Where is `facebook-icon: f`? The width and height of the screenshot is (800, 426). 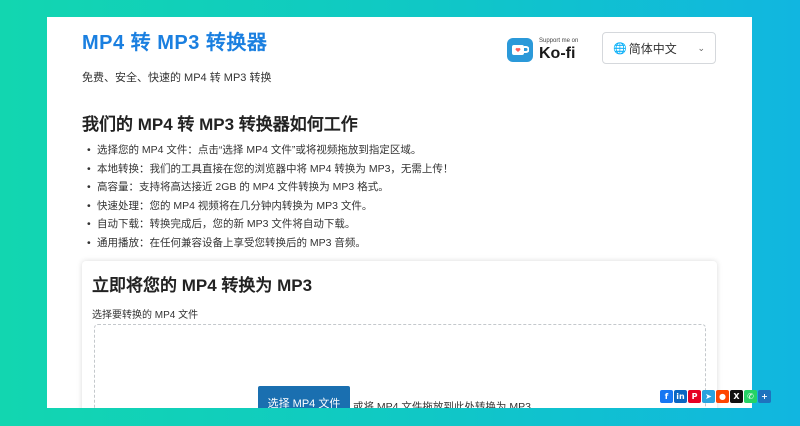
facebook-icon: f is located at coordinates (666, 396).